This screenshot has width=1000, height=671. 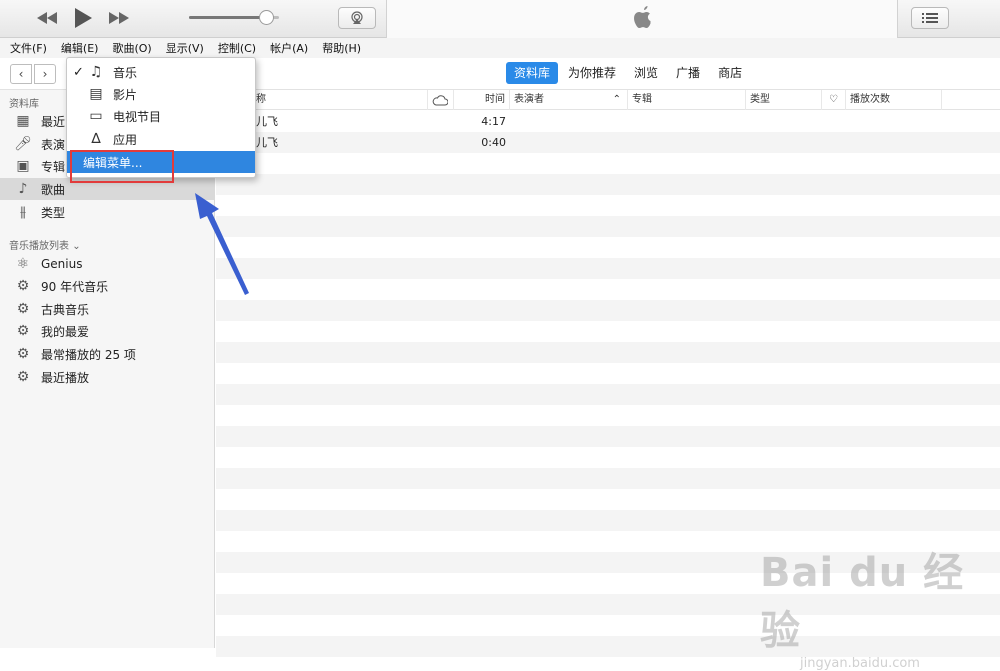 I want to click on menu-view: 显示(V), so click(x=185, y=48).